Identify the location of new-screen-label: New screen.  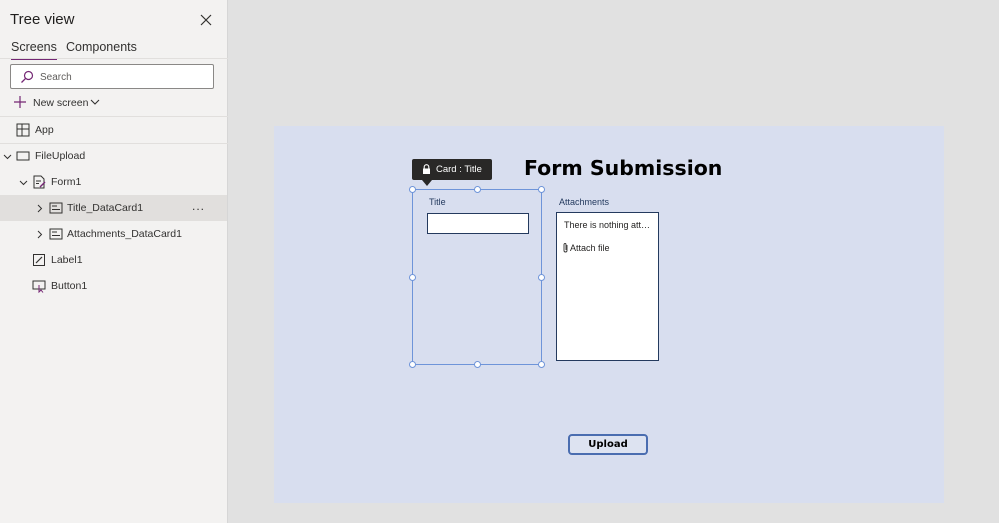
(61, 103).